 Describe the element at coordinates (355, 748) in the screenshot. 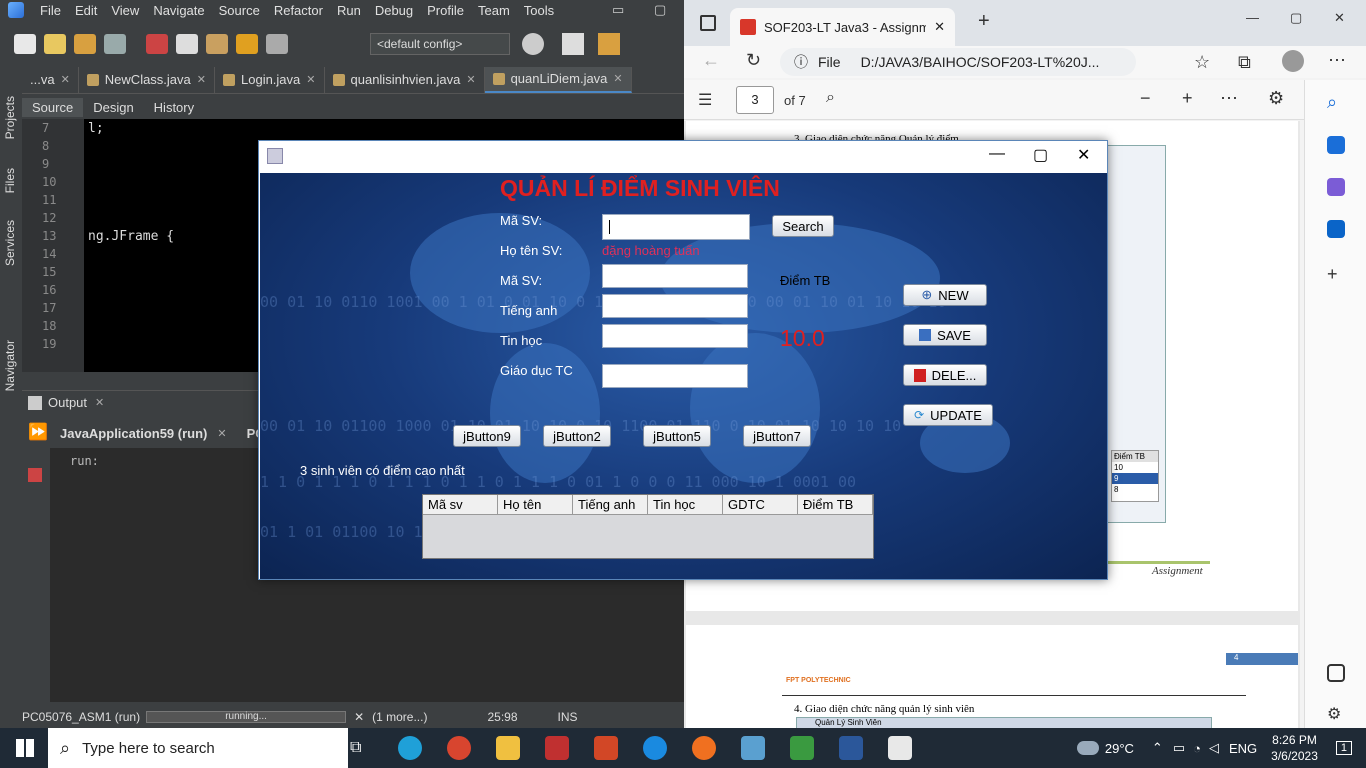

I see `task-view-icon: ⧉` at that location.